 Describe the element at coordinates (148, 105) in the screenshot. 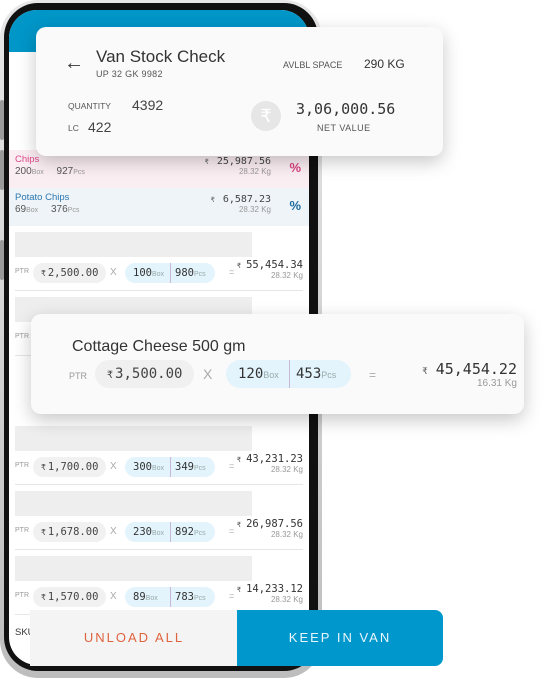

I see `quantity-value: 4392` at that location.